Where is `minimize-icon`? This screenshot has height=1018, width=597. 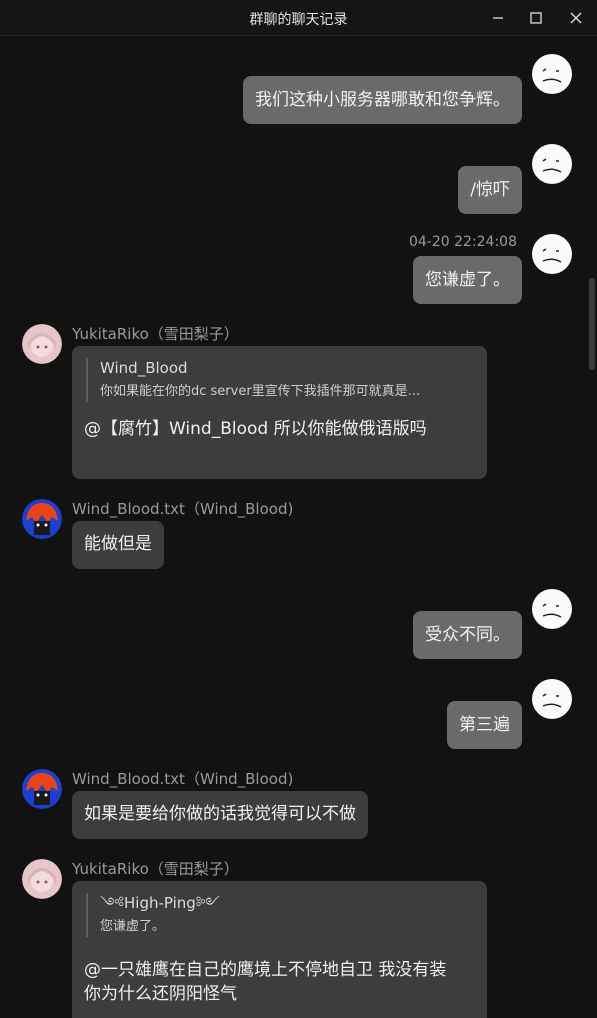 minimize-icon is located at coordinates (498, 18).